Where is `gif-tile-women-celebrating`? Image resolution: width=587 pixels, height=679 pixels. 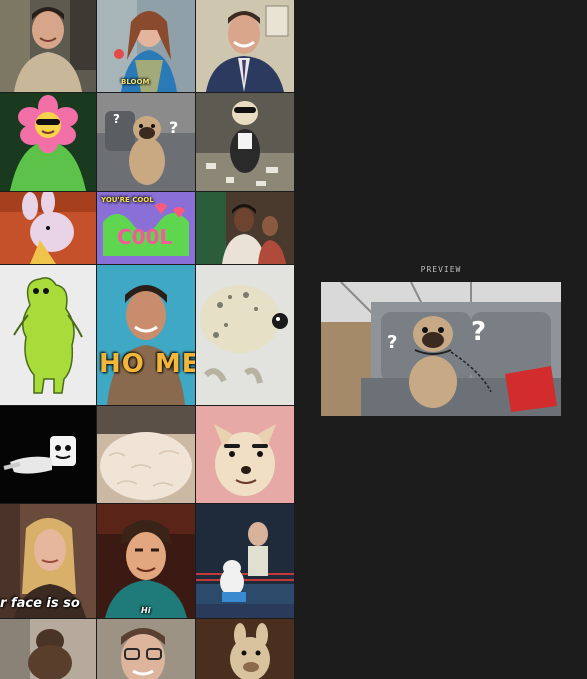 gif-tile-women-celebrating is located at coordinates (245, 228).